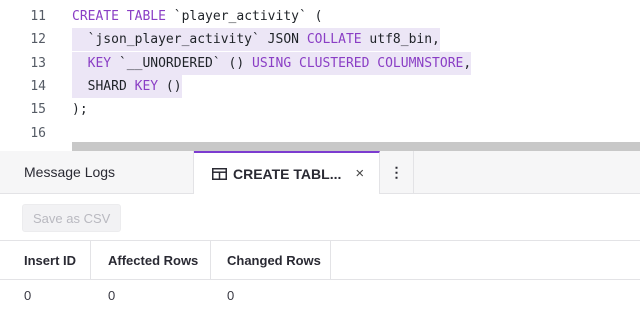  I want to click on code-line: 11 CREATE TABLE `player_activity` (, so click(320, 16).